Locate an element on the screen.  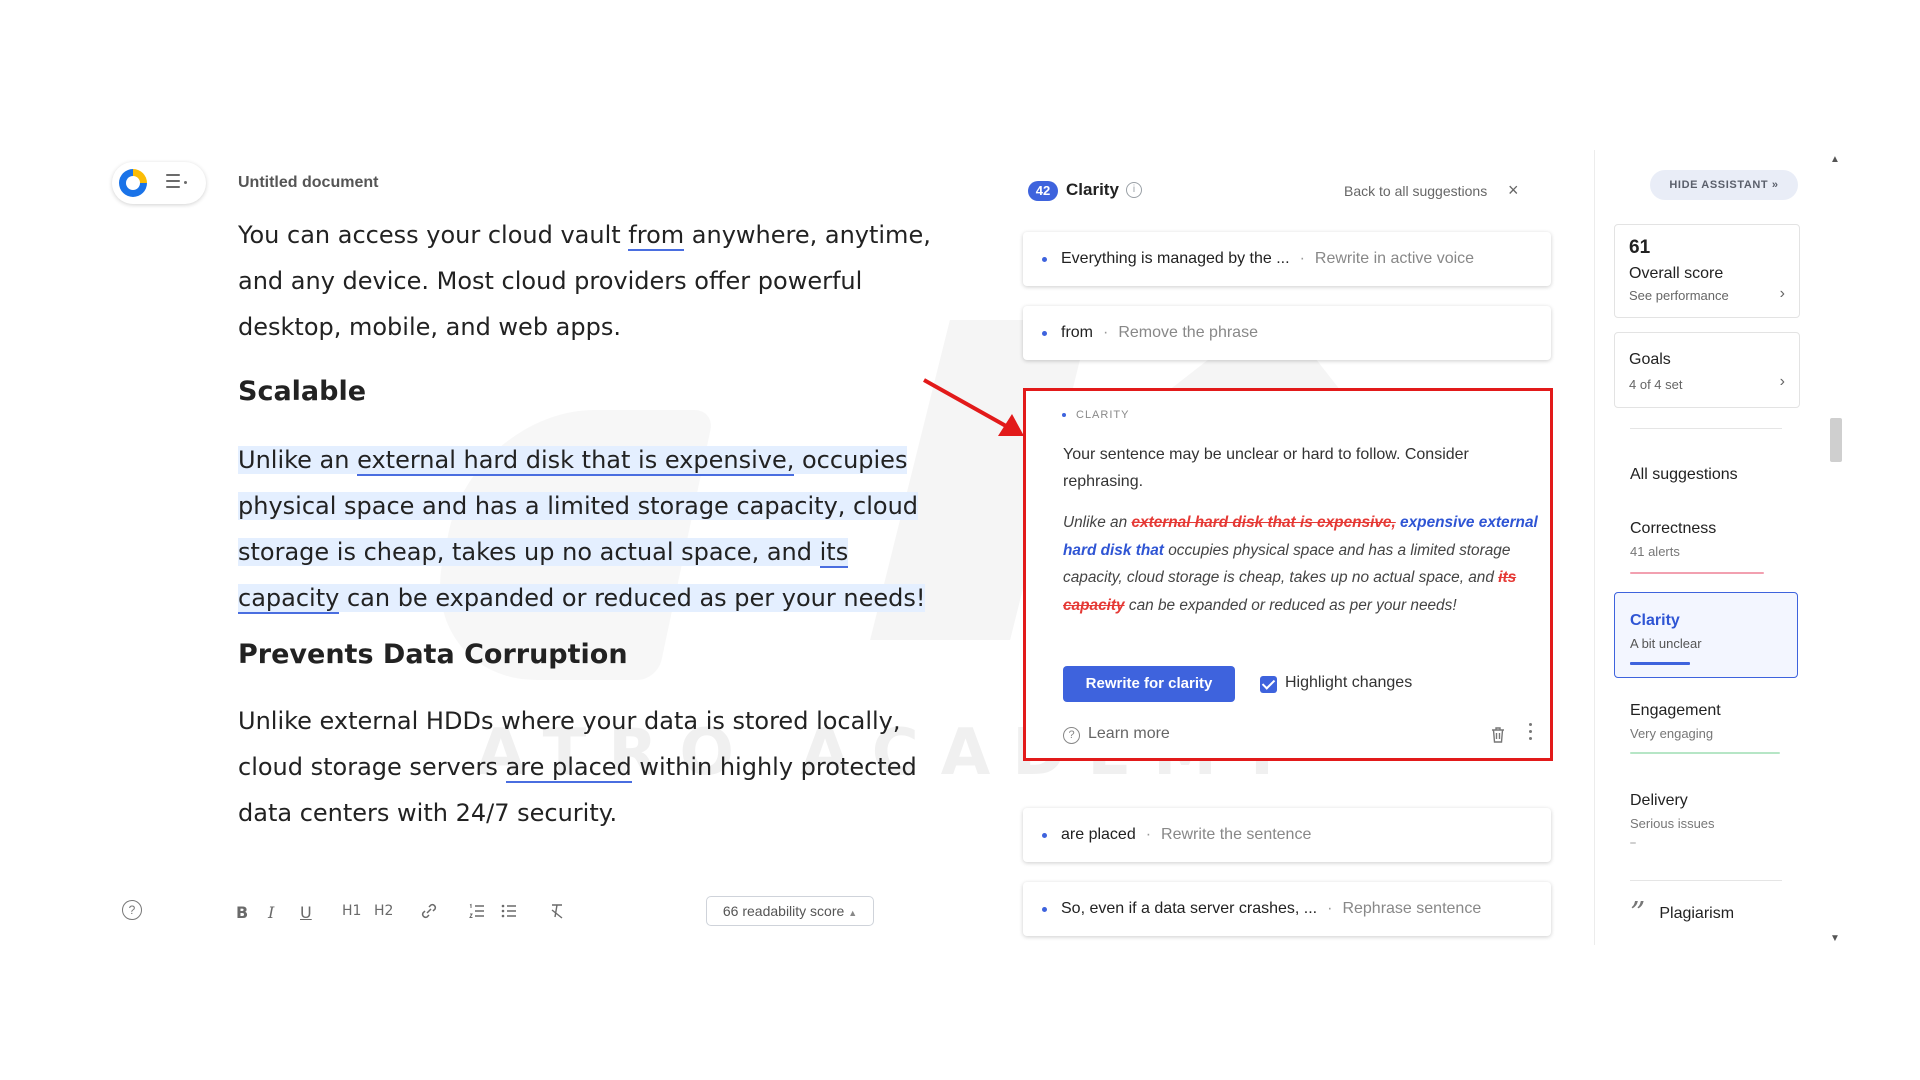
rewrite-for-clarity-button: Rewrite for clarity is located at coordinates (1149, 684).